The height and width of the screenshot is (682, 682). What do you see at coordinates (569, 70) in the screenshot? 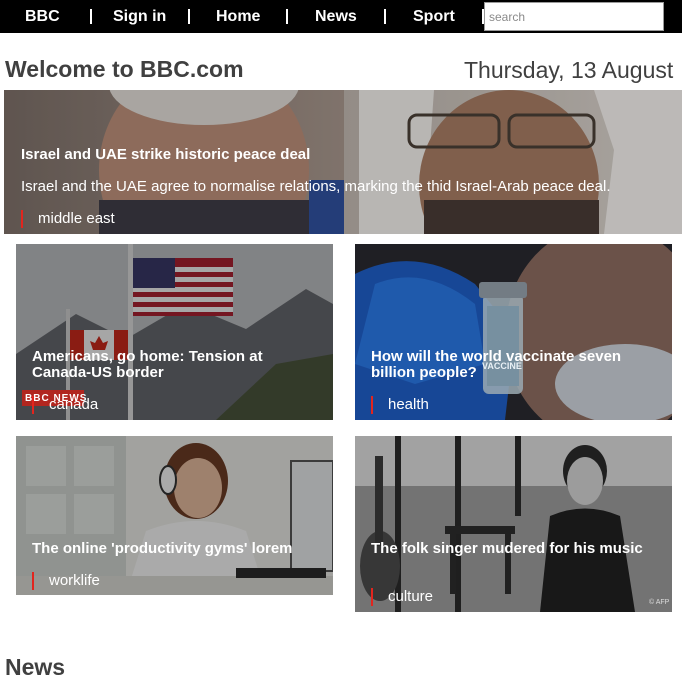
I see `current-date: Thursday, 13 August` at bounding box center [569, 70].